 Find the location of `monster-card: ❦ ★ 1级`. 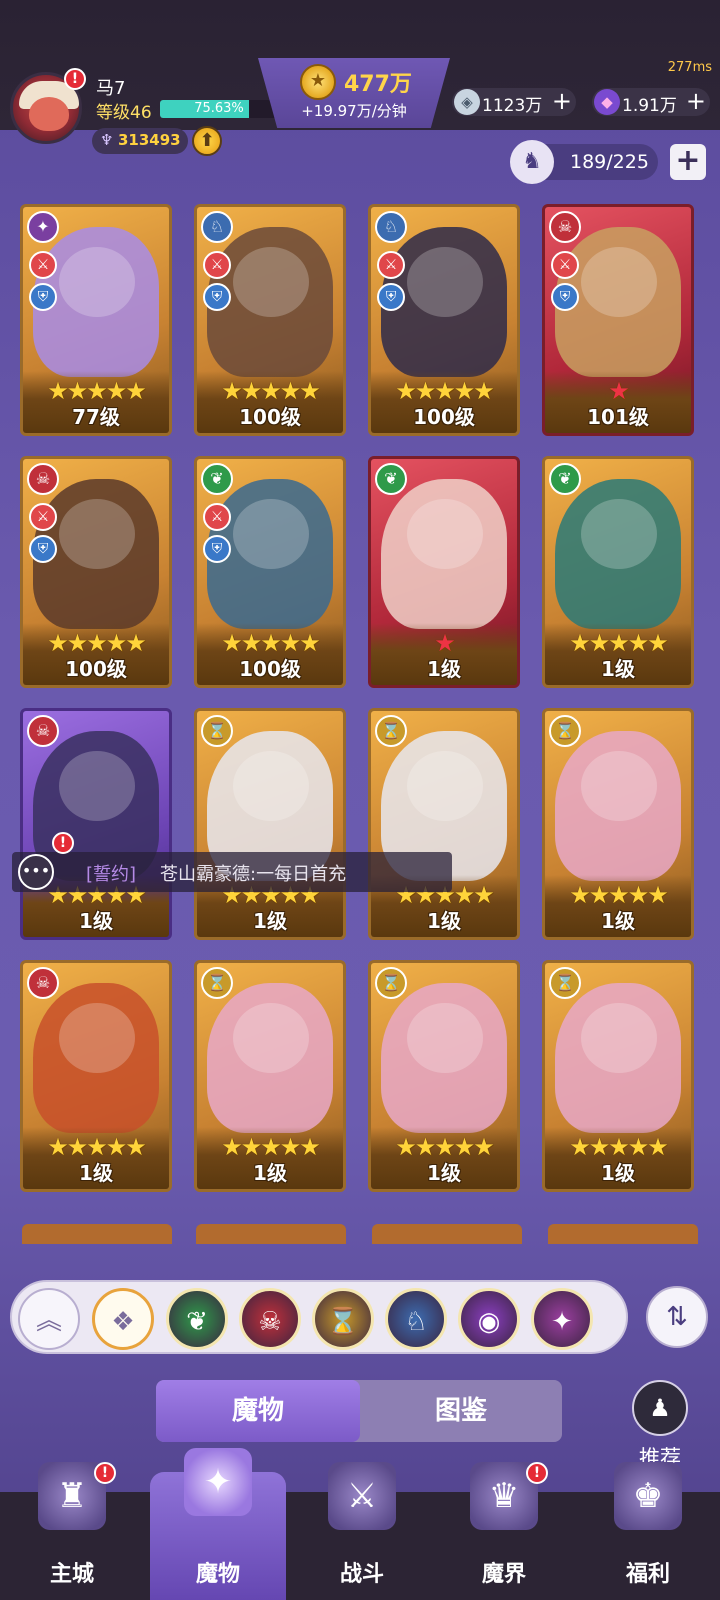

monster-card: ❦ ★ 1级 is located at coordinates (444, 572).